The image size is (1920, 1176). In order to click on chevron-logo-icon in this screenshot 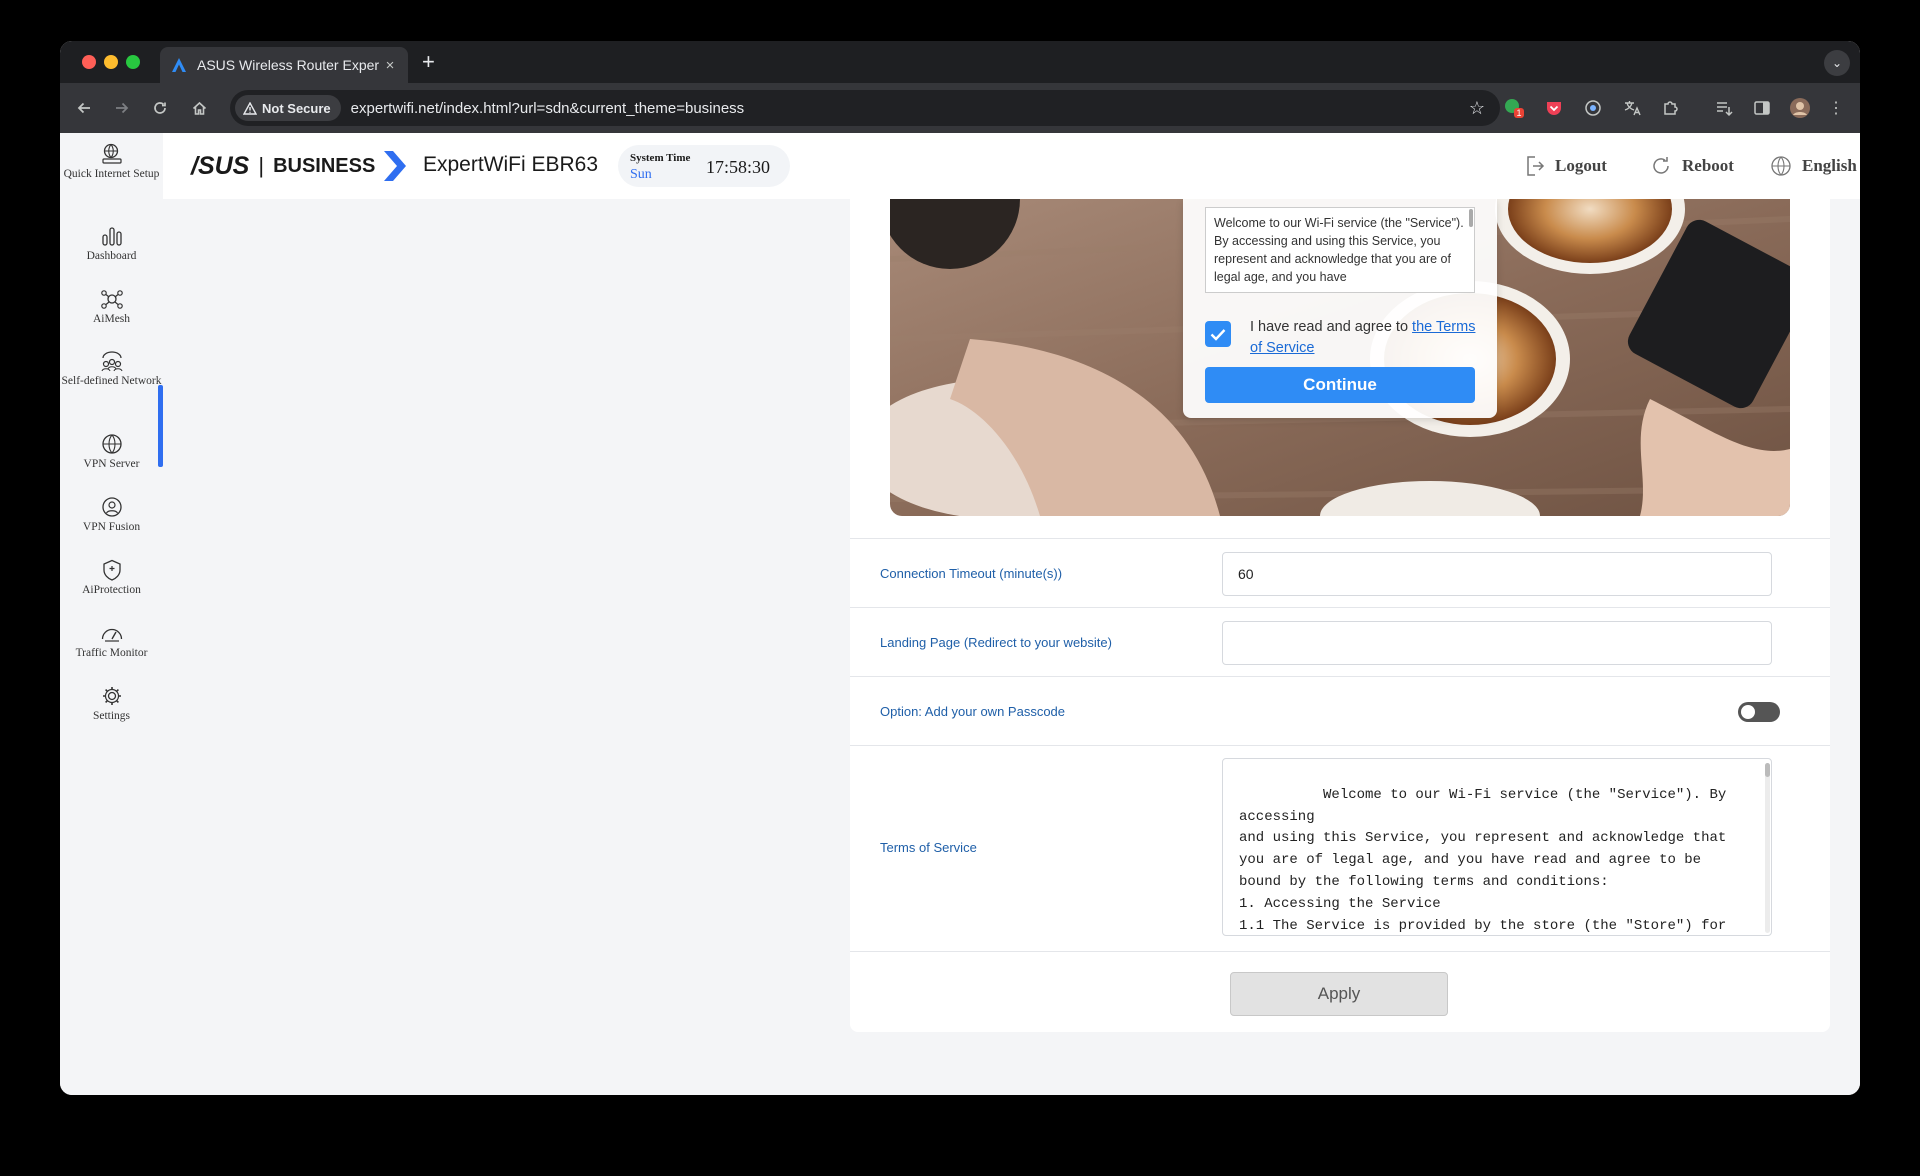, I will do `click(395, 166)`.